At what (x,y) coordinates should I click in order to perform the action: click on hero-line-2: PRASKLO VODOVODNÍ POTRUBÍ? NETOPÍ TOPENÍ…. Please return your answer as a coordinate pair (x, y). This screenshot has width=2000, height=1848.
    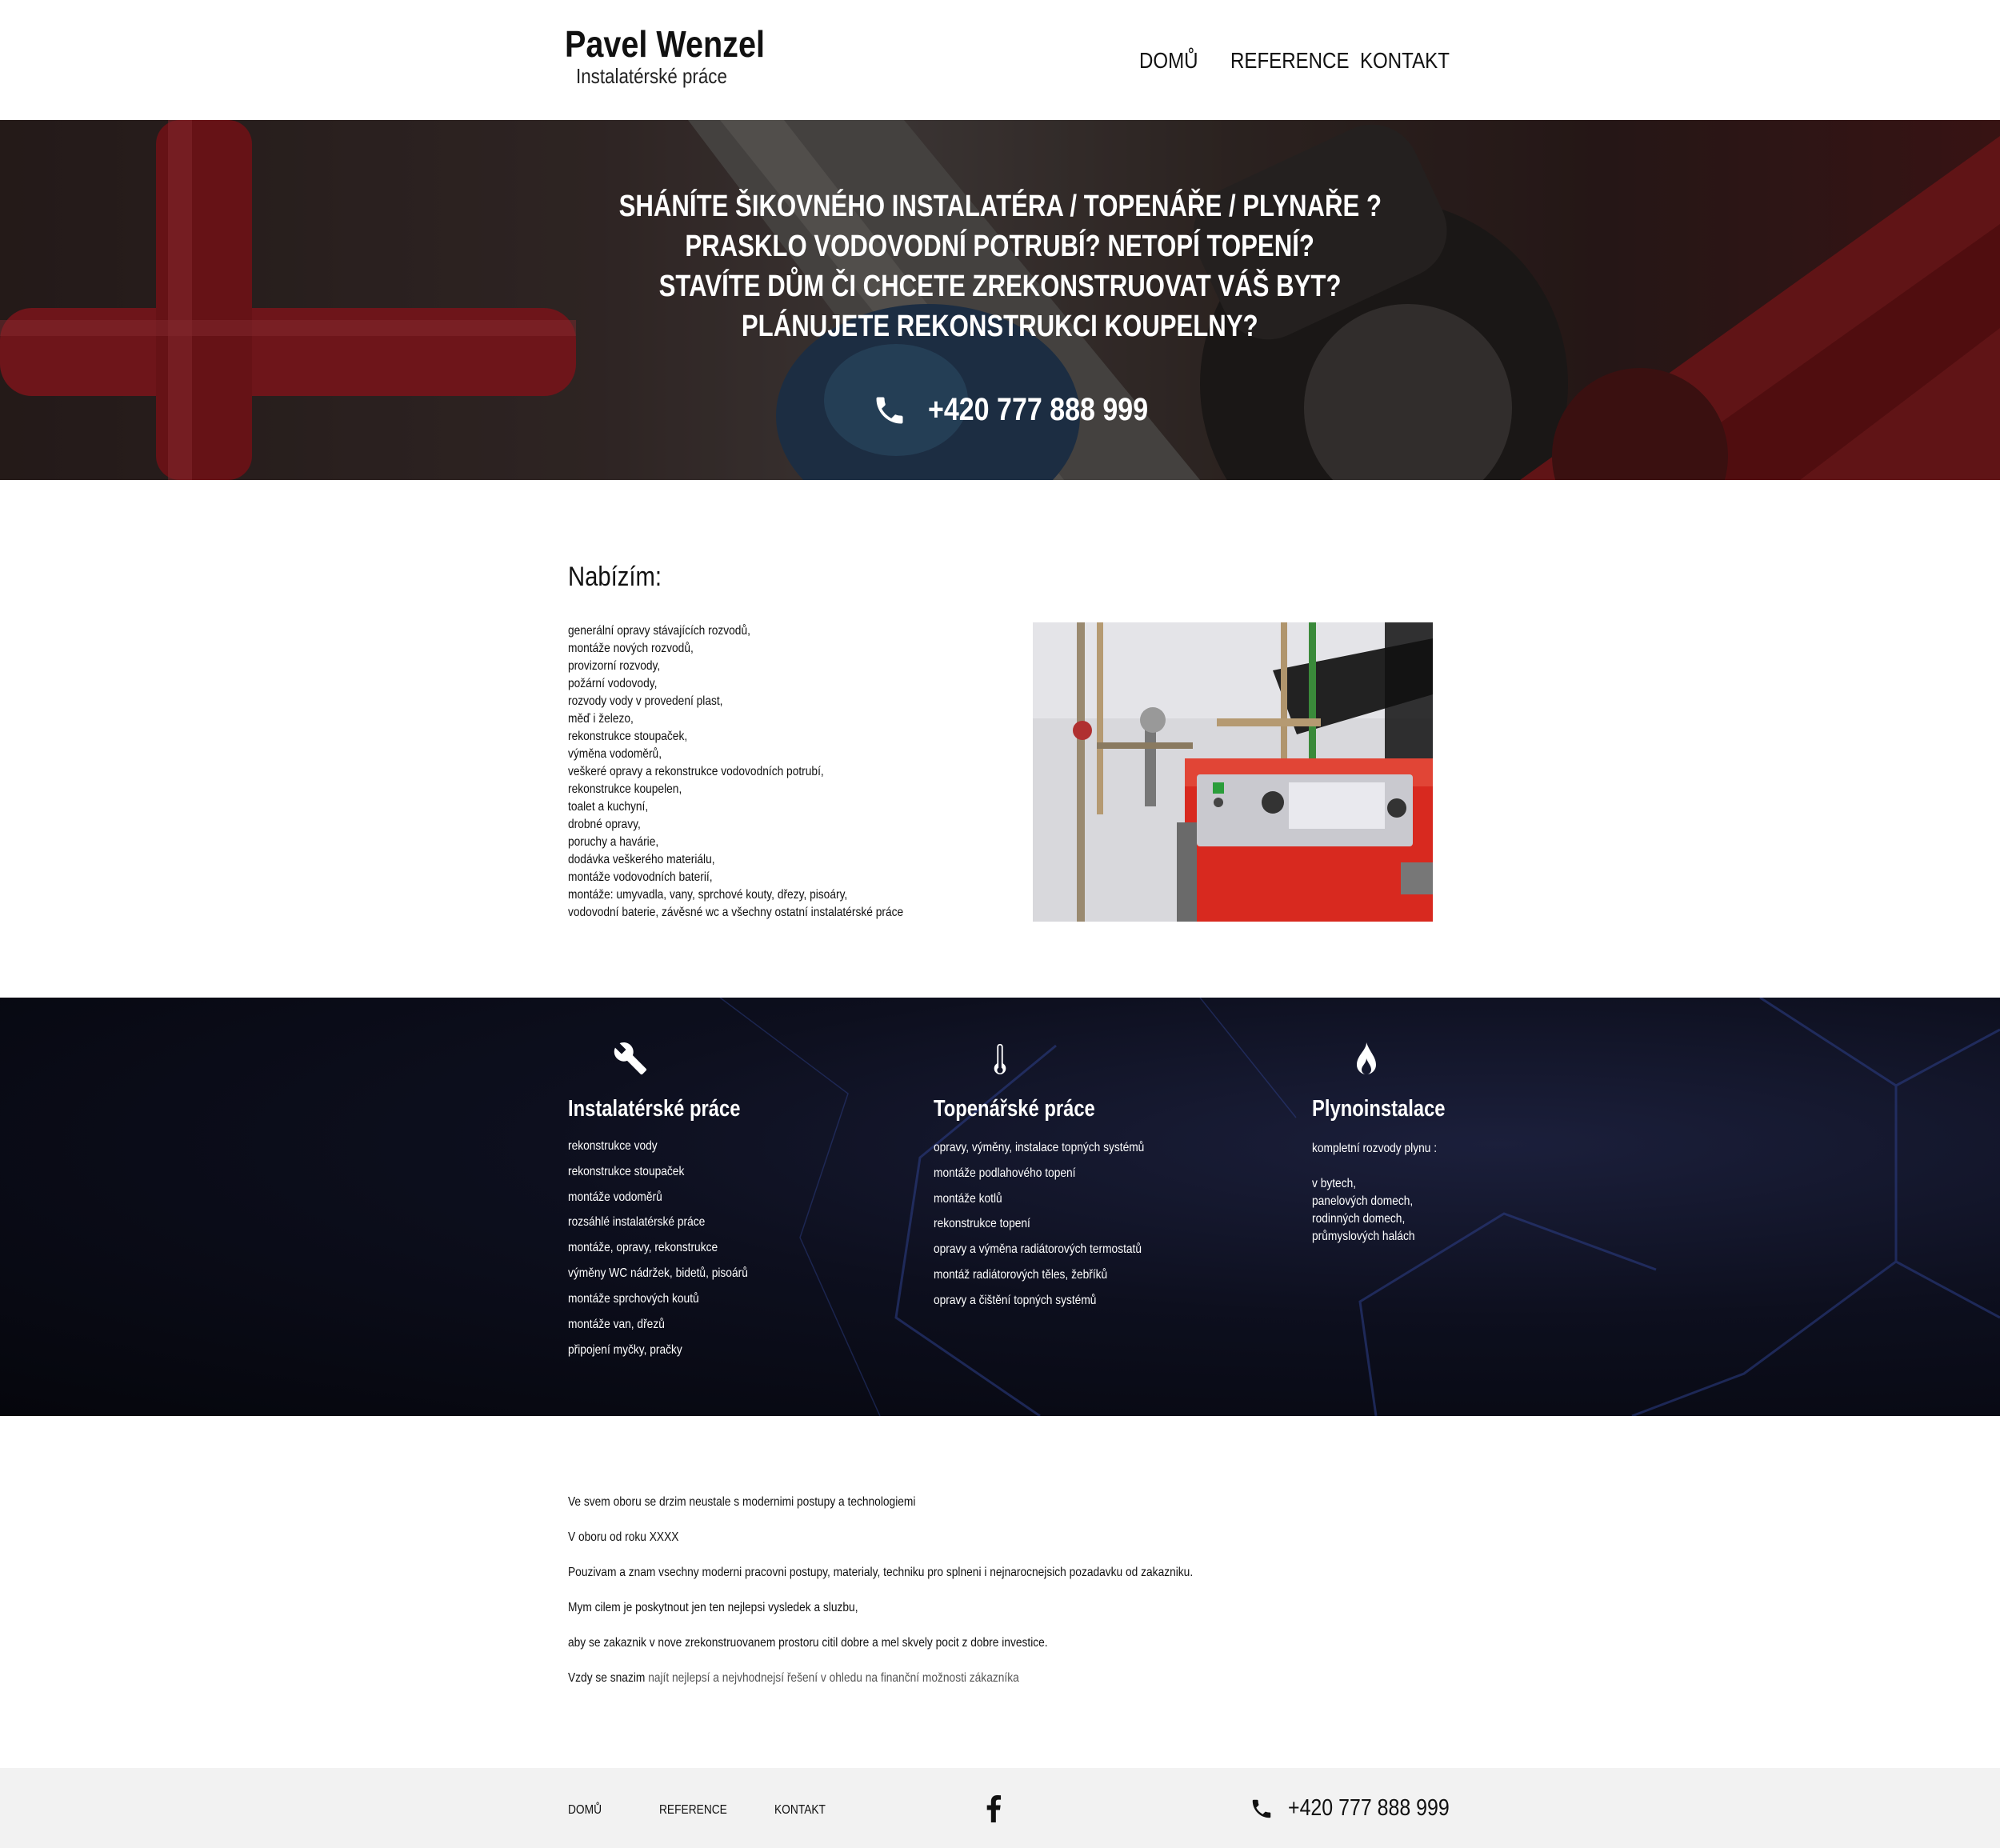
    Looking at the image, I should click on (1000, 246).